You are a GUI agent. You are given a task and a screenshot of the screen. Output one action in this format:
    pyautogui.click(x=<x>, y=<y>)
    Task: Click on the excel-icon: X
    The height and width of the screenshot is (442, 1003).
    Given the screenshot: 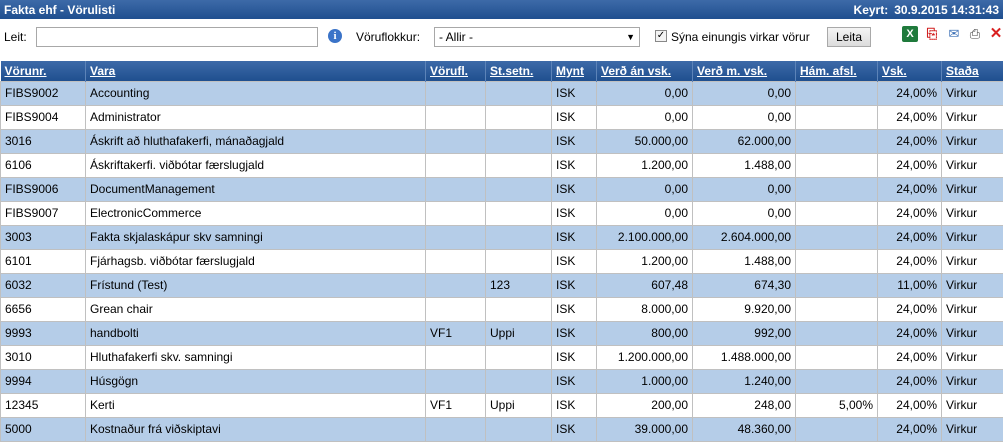 What is the action you would take?
    pyautogui.click(x=910, y=34)
    